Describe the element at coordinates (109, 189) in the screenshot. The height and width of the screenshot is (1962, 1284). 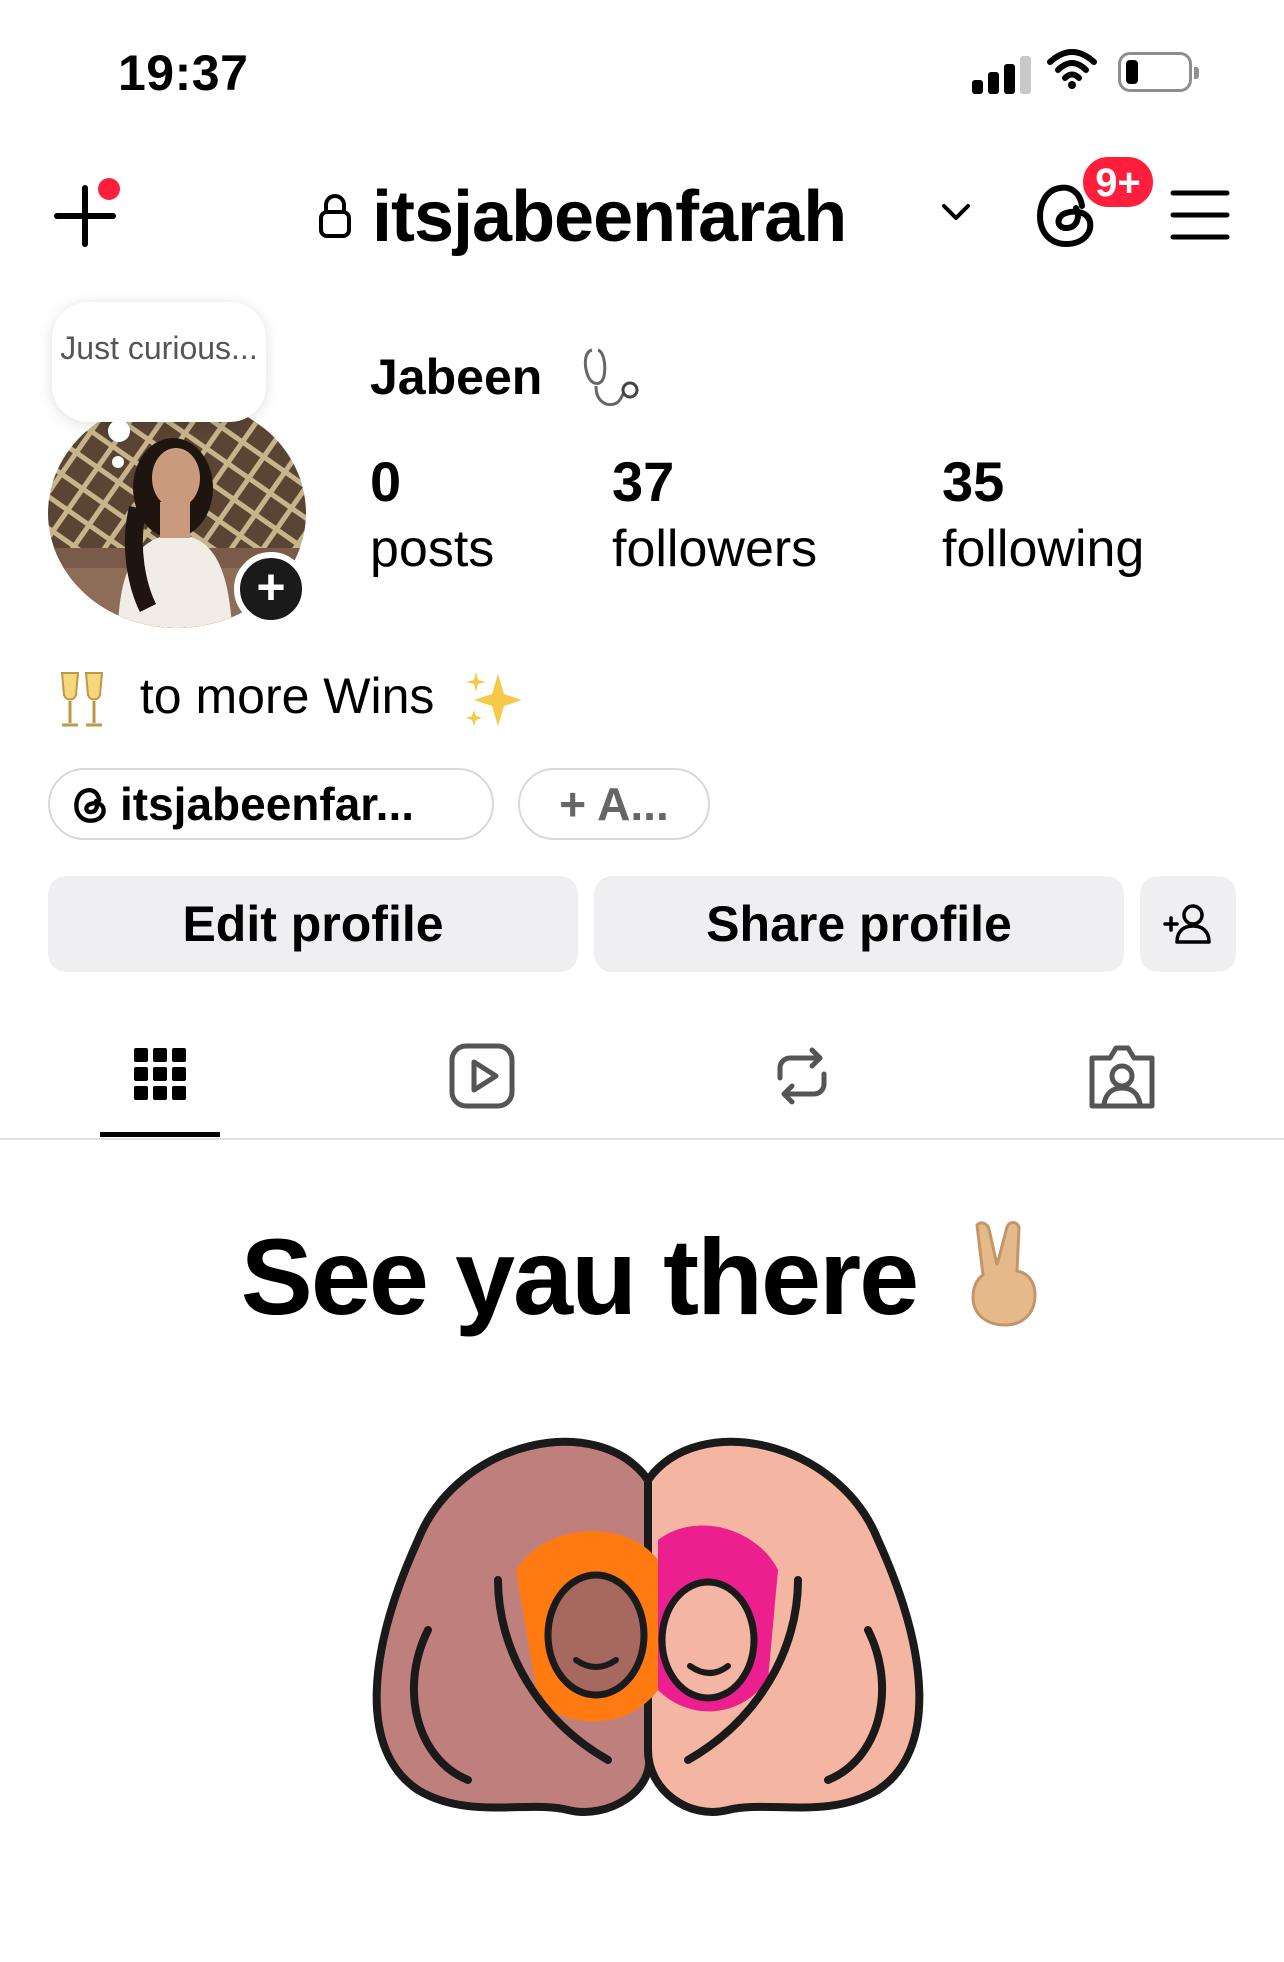
I see `notification-dot` at that location.